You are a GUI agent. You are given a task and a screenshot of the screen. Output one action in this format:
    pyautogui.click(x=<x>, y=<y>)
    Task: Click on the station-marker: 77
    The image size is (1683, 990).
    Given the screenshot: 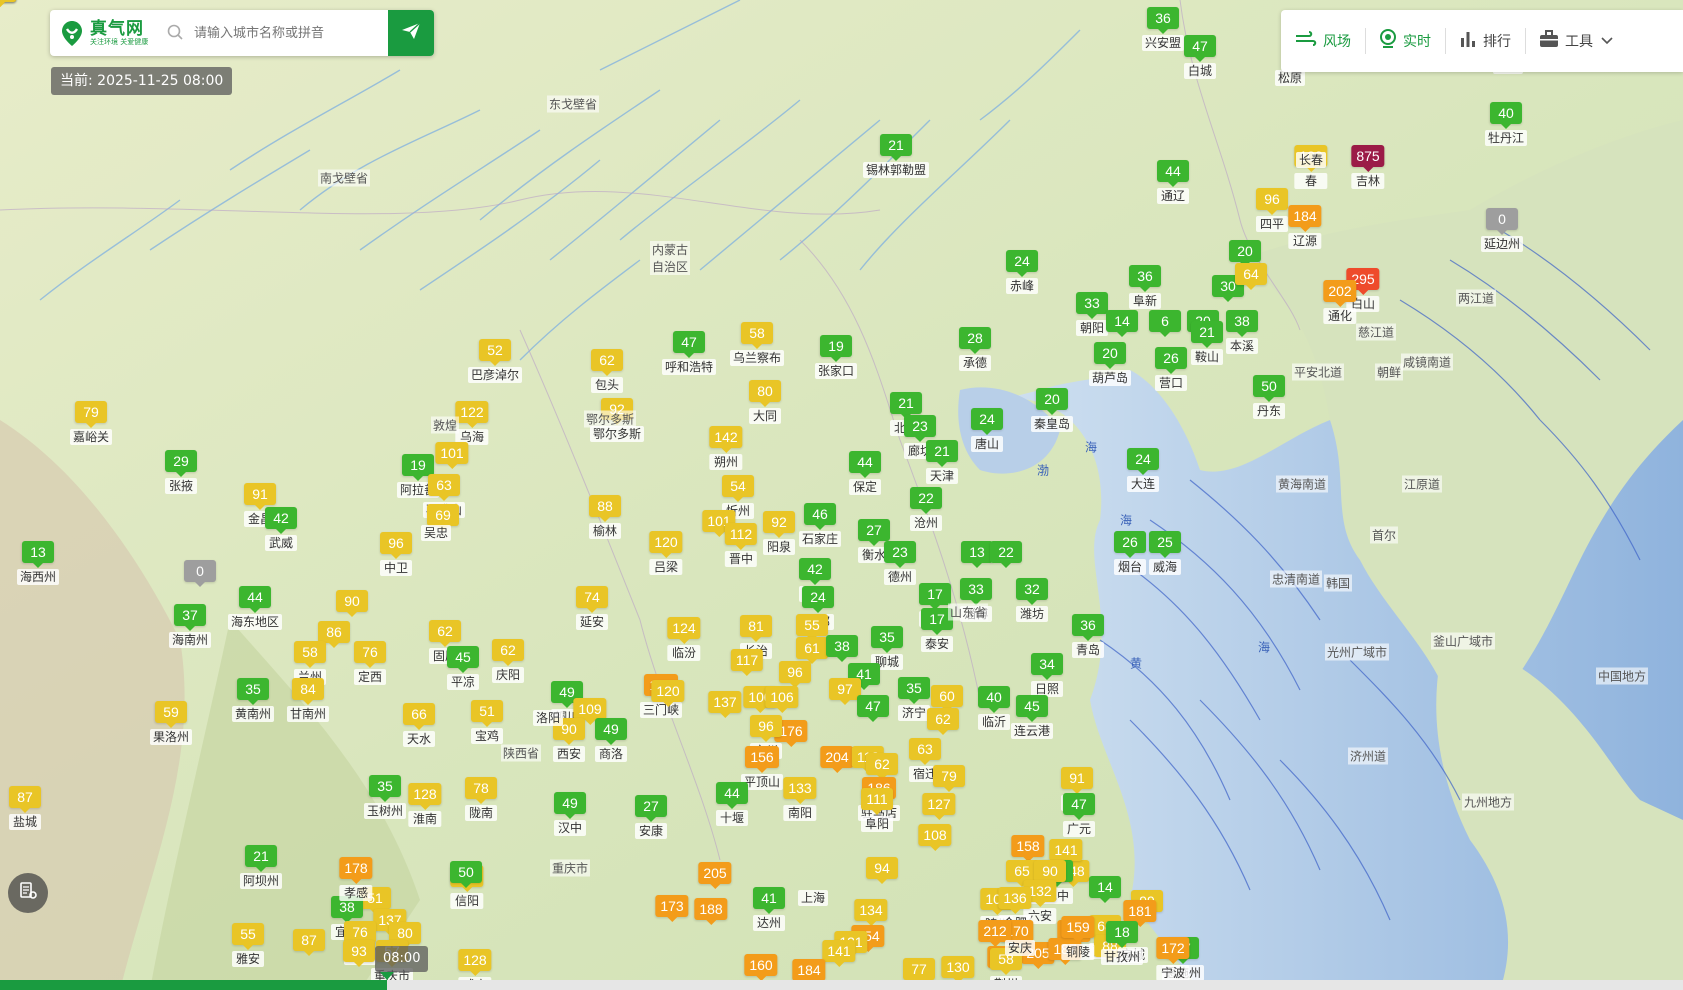 What is the action you would take?
    pyautogui.click(x=919, y=971)
    